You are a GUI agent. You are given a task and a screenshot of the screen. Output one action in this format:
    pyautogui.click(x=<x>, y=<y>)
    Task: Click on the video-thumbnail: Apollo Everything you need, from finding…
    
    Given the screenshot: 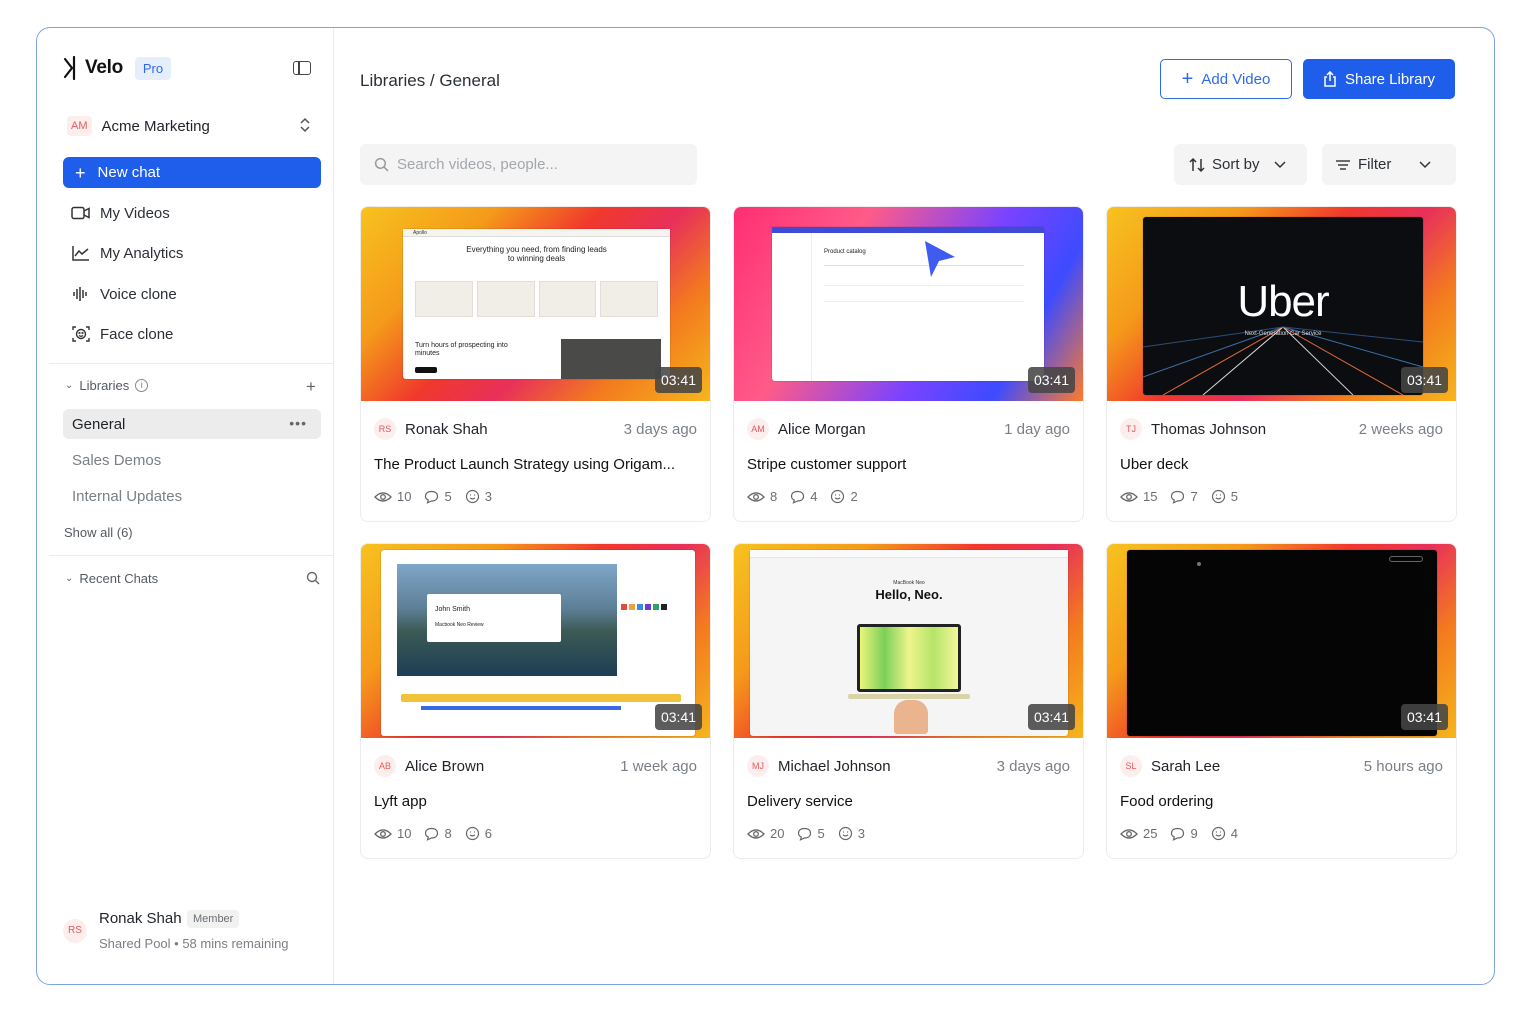 What is the action you would take?
    pyautogui.click(x=535, y=304)
    